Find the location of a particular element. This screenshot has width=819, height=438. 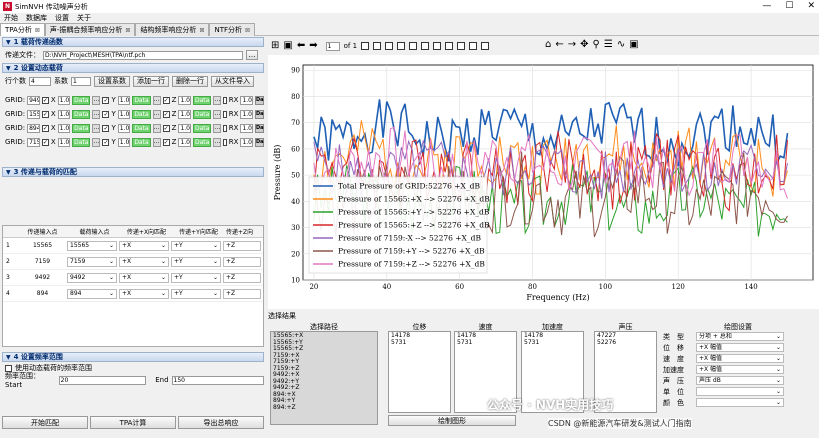

grid-id-input: 894 is located at coordinates (33, 128).